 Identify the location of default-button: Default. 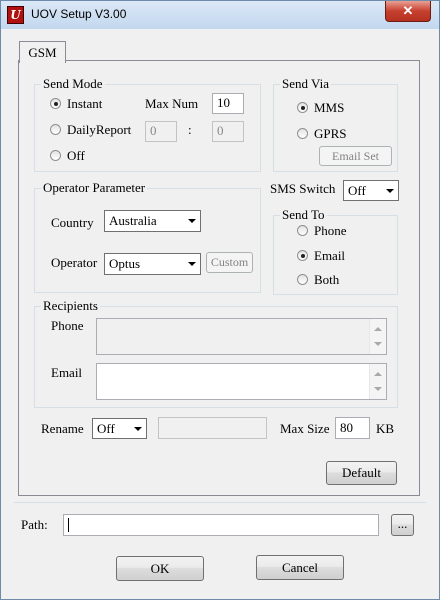
(361, 473).